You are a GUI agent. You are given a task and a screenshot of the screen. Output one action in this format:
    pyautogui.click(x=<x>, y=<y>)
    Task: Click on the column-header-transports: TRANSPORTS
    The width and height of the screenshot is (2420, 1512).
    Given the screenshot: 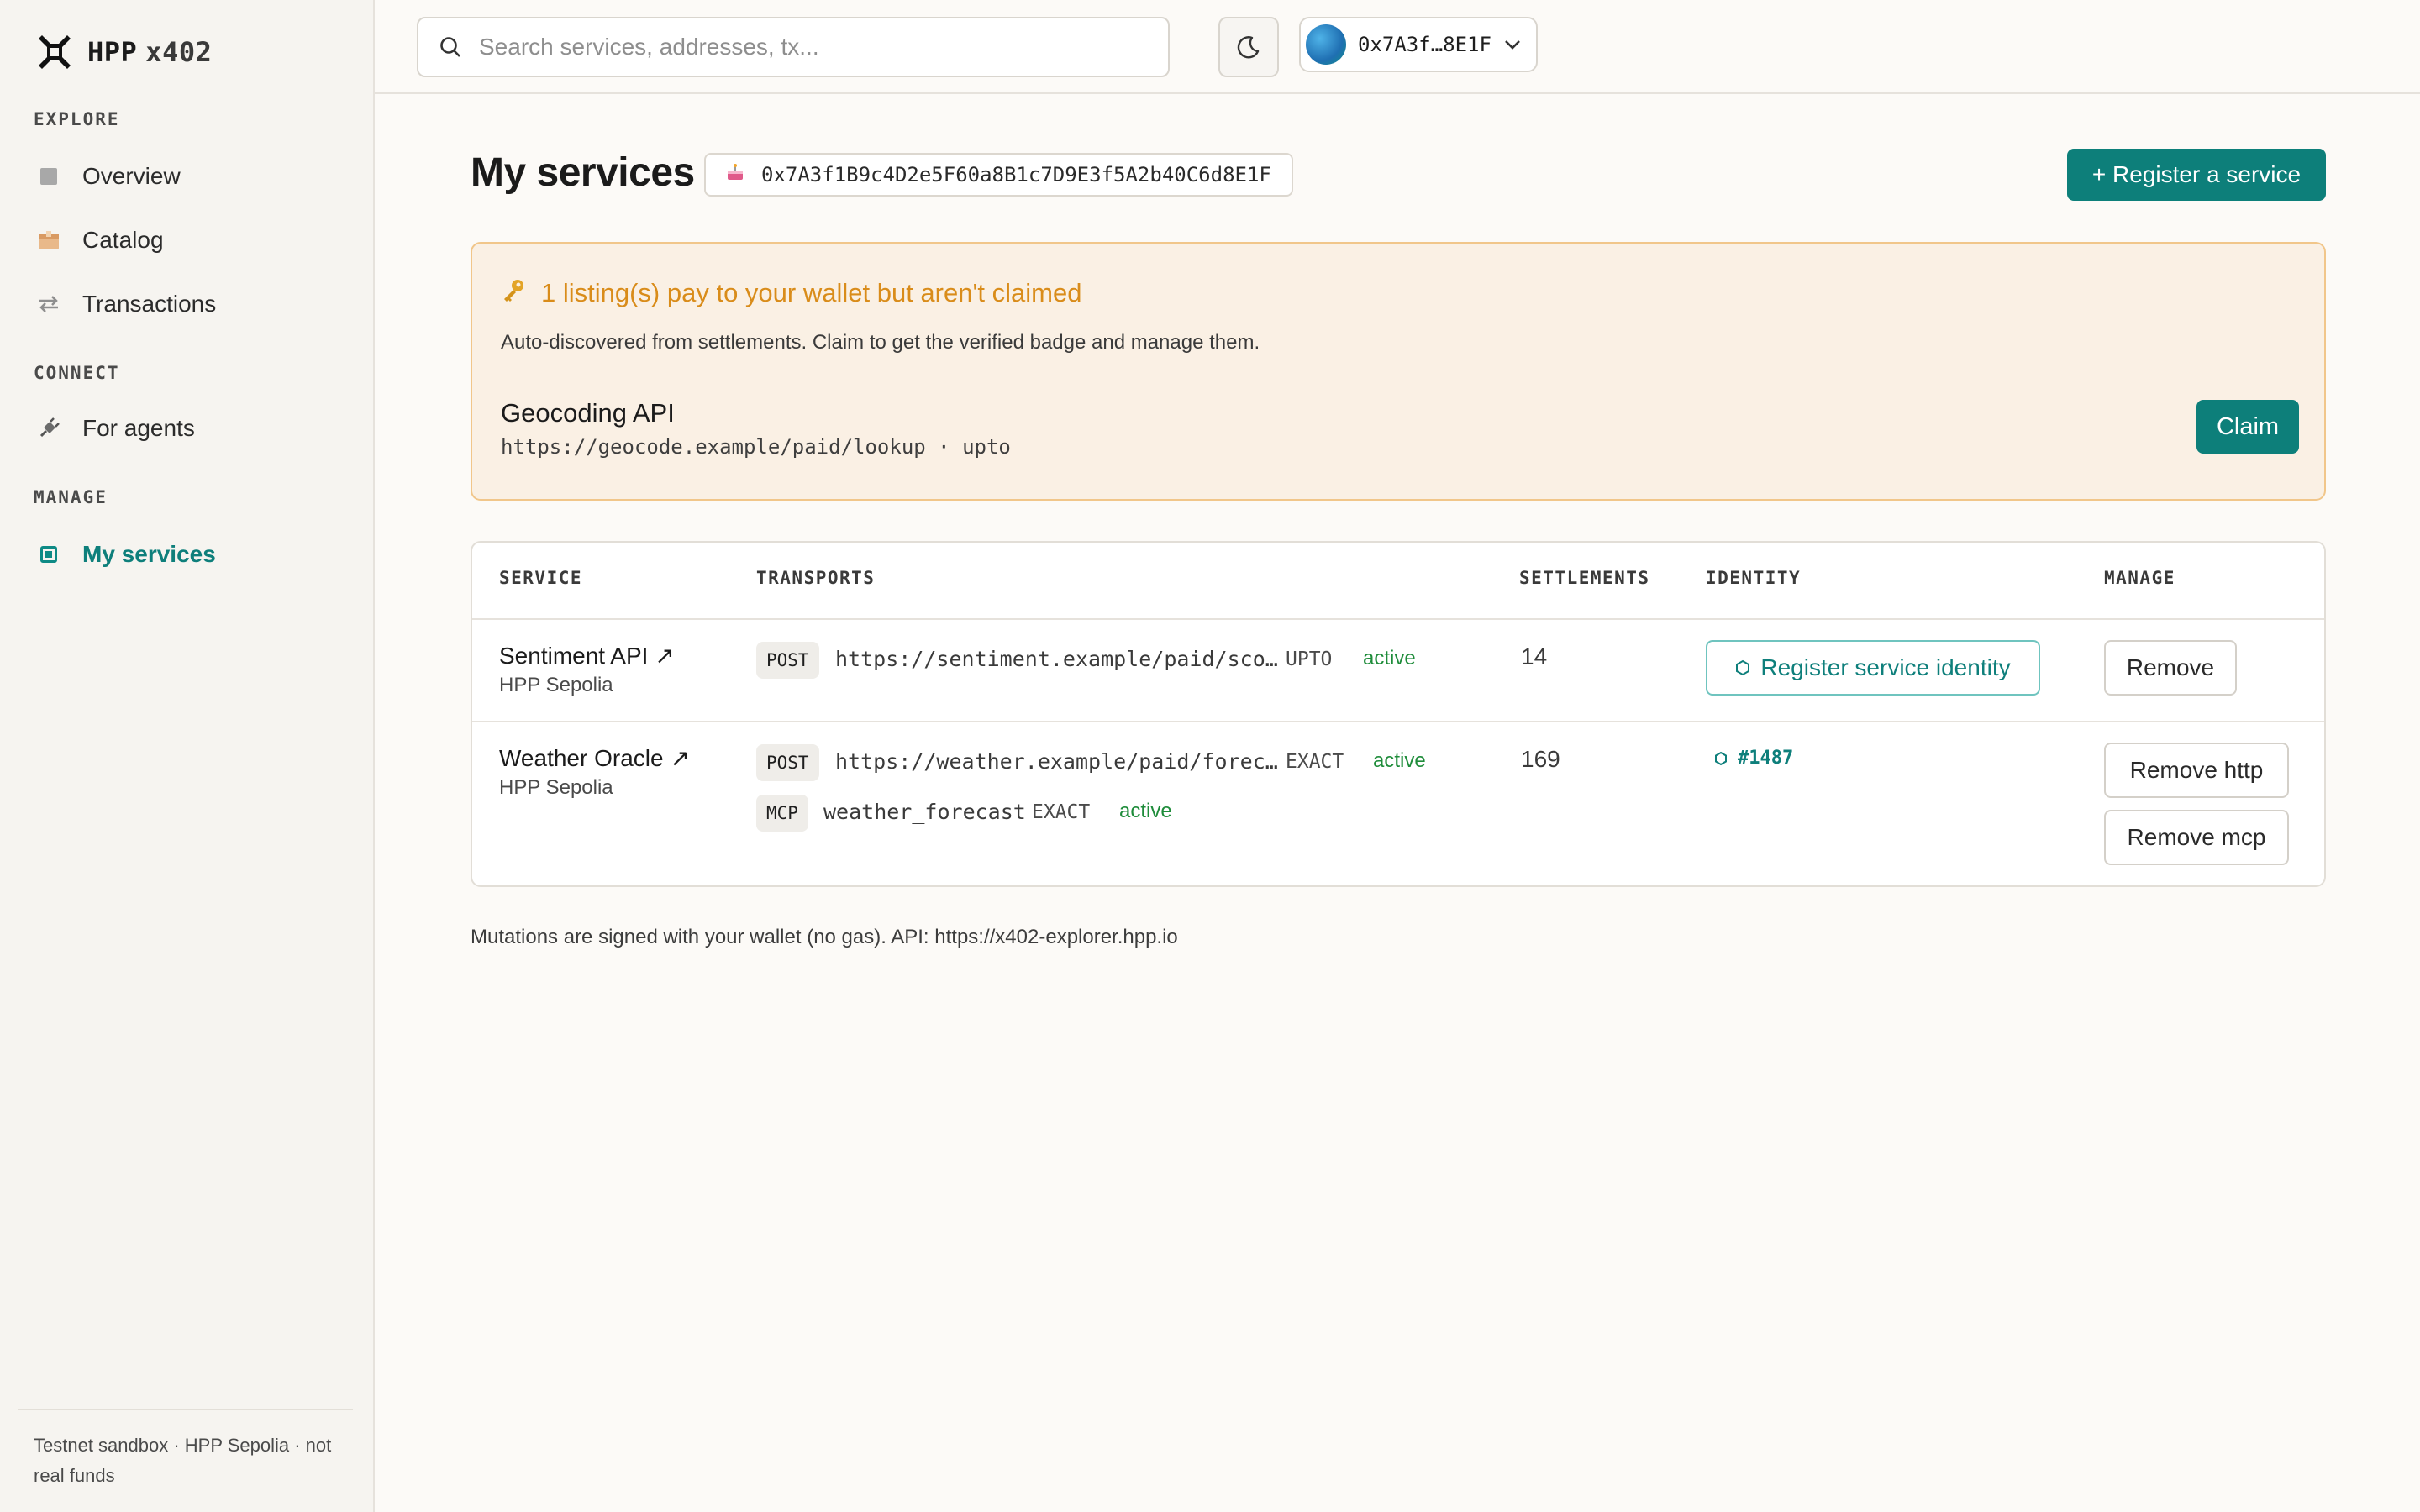 What is the action you would take?
    pyautogui.click(x=816, y=578)
    